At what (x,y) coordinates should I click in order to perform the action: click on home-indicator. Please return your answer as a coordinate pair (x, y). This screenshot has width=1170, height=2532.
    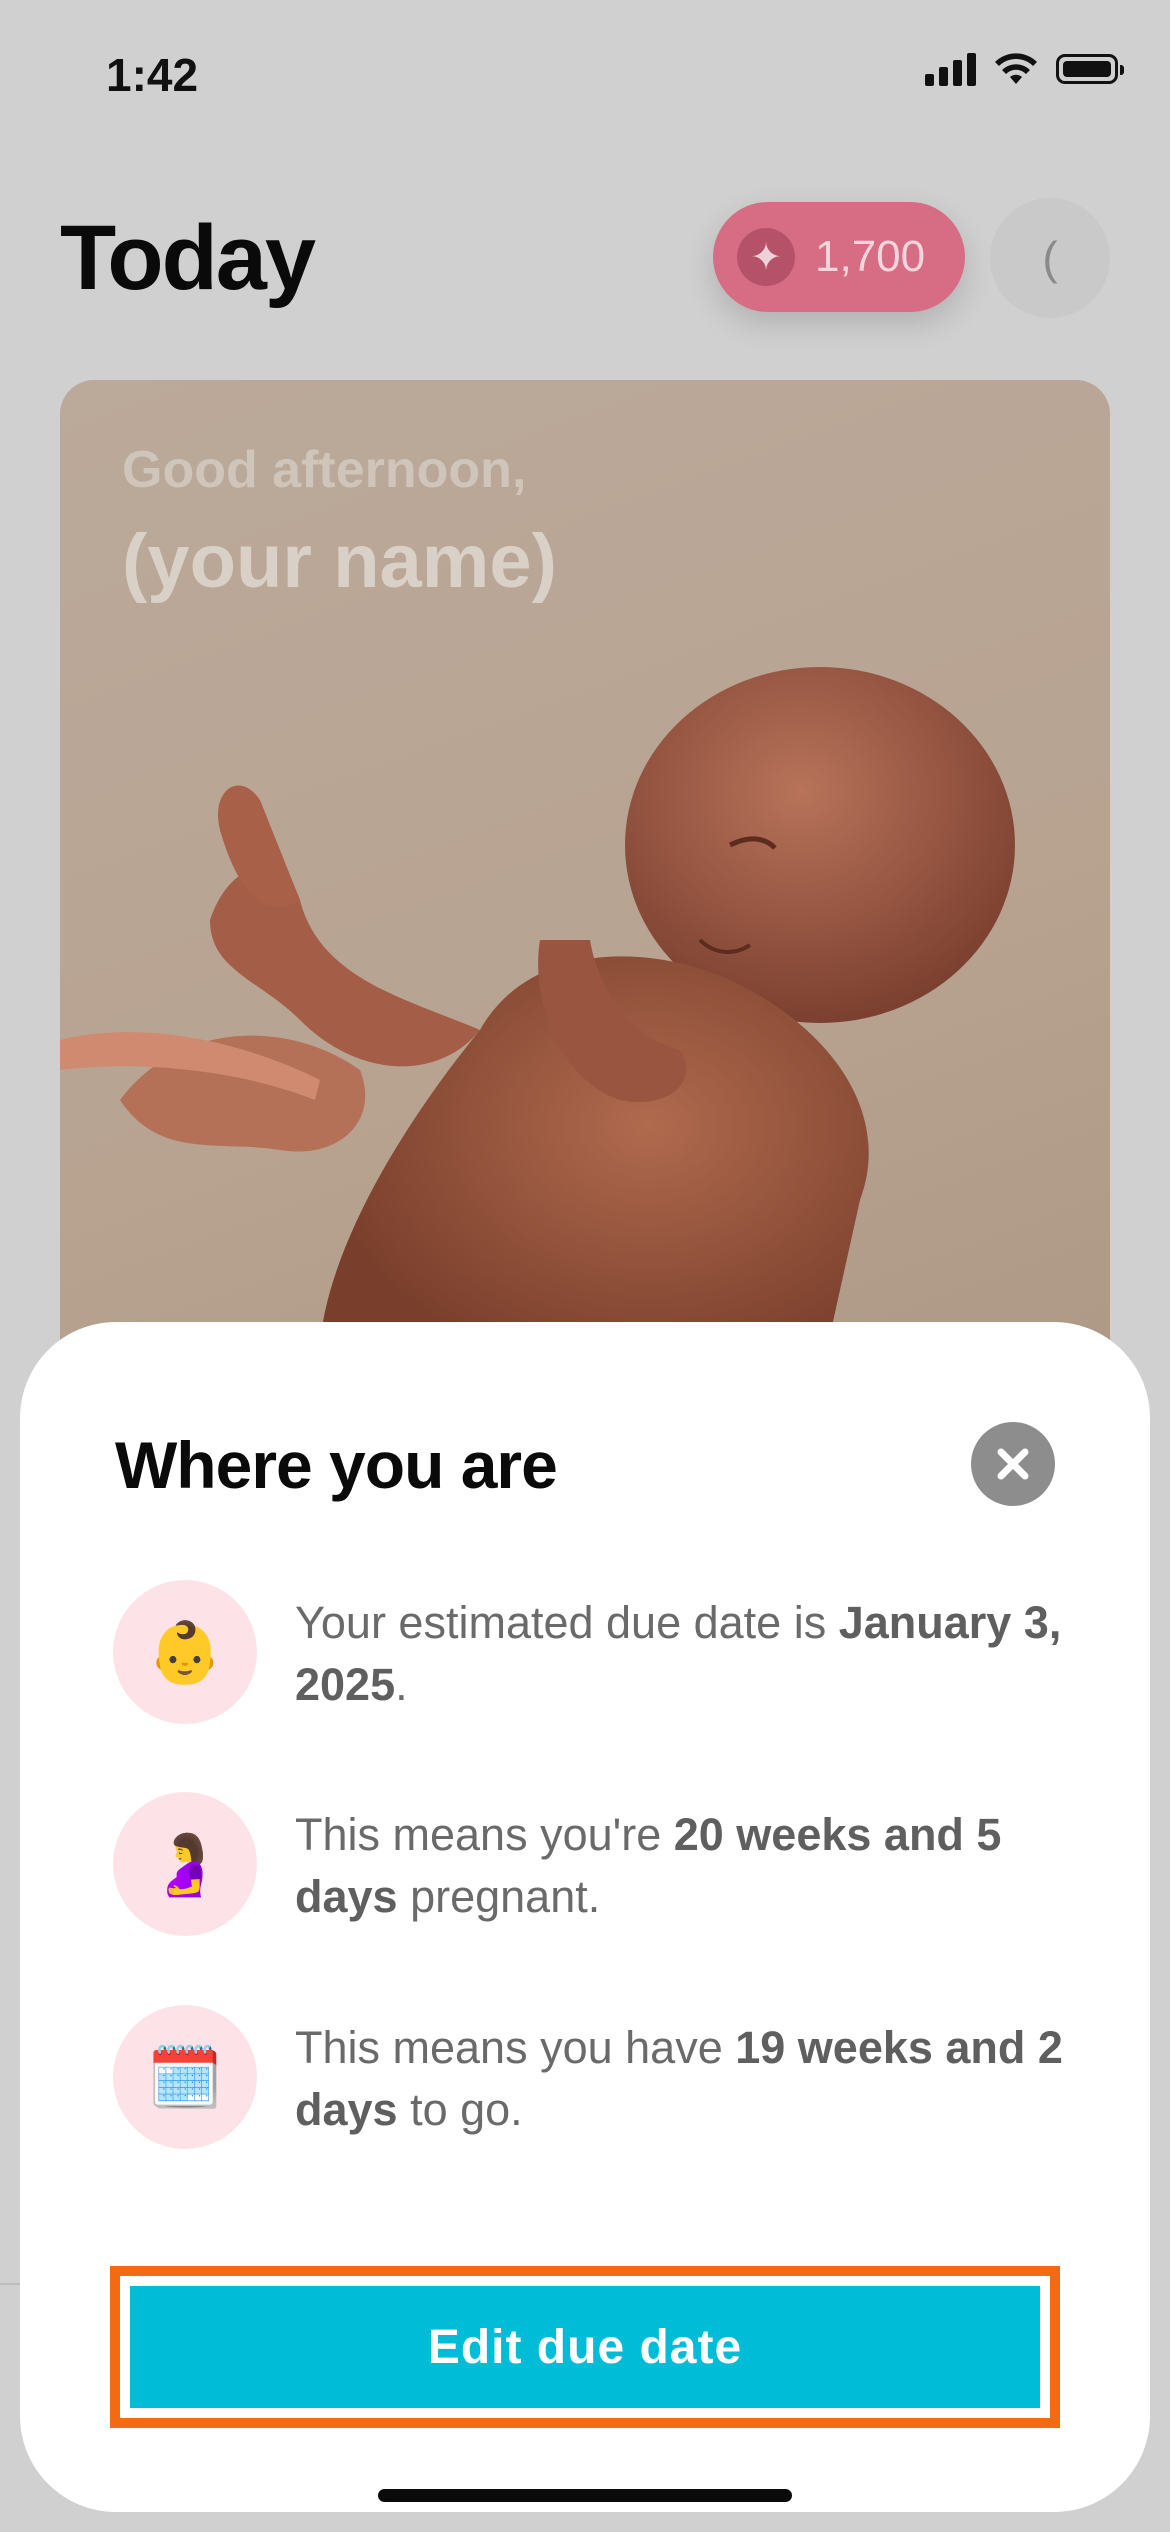
    Looking at the image, I should click on (585, 2495).